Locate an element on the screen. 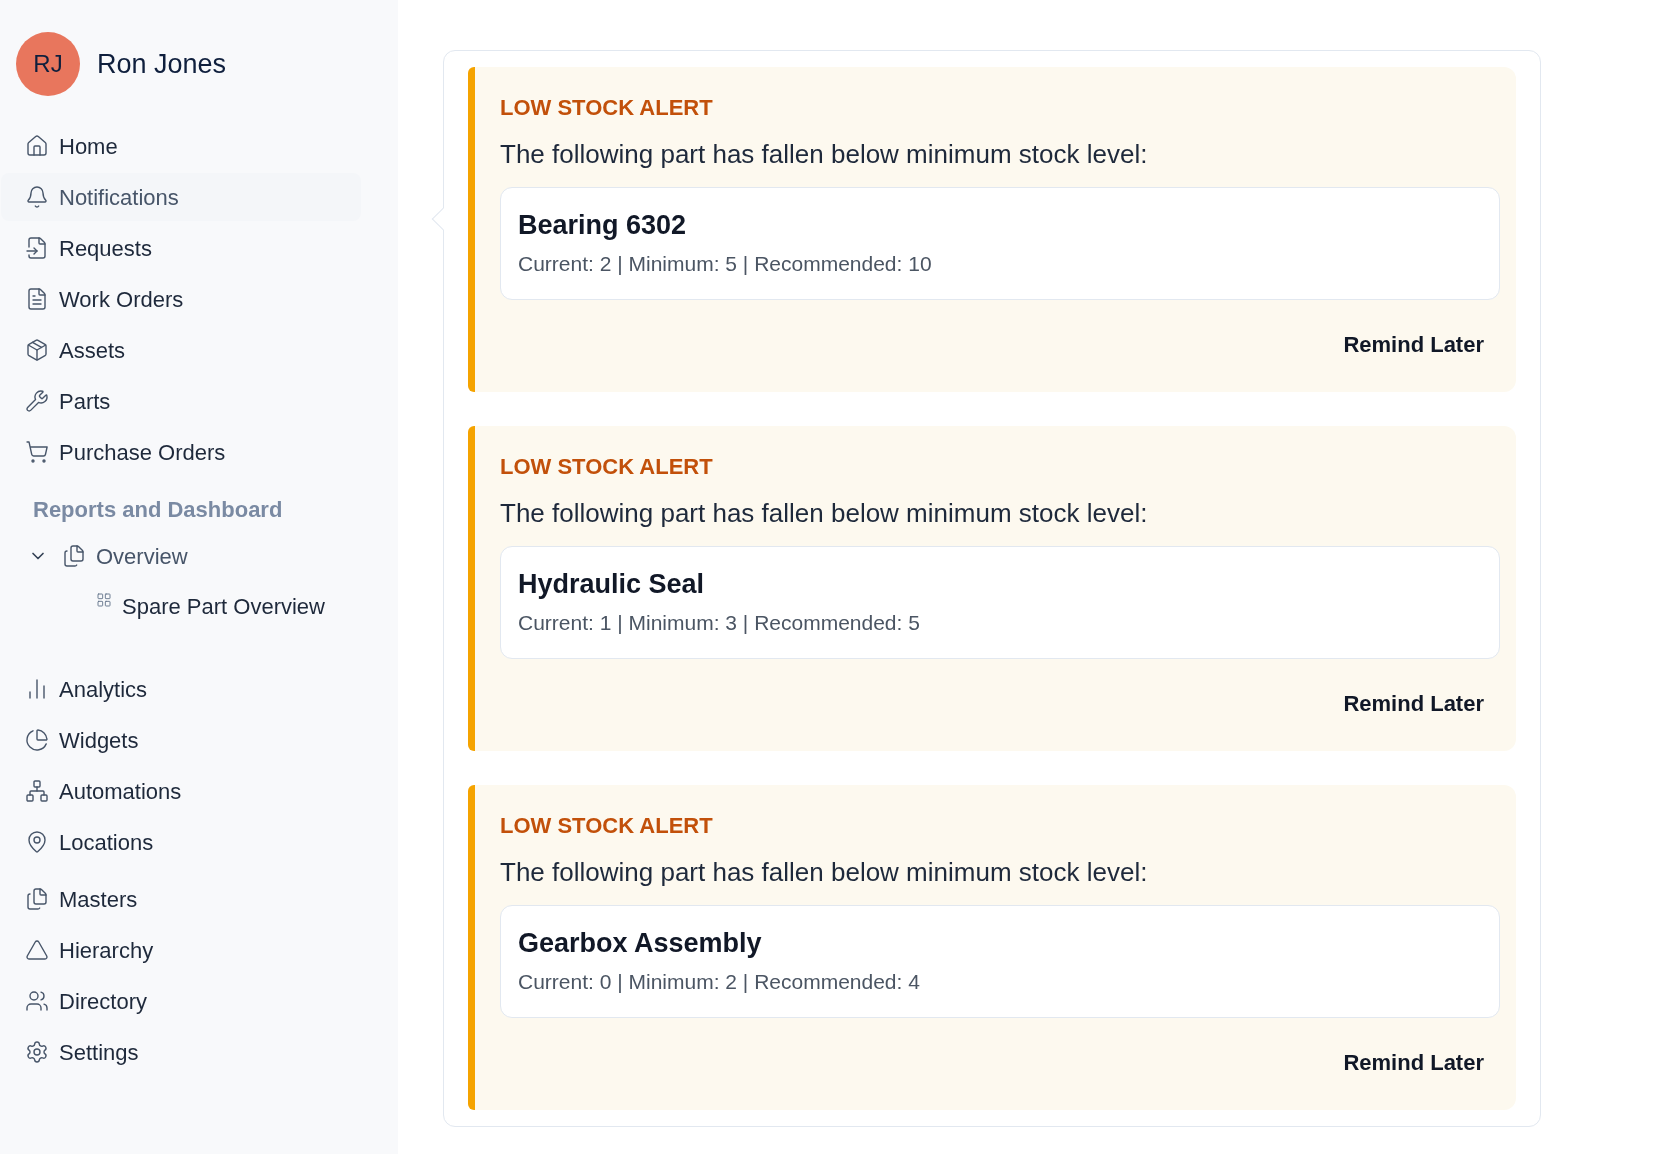 This screenshot has height=1154, width=1660. hierarchy-icon is located at coordinates (37, 791).